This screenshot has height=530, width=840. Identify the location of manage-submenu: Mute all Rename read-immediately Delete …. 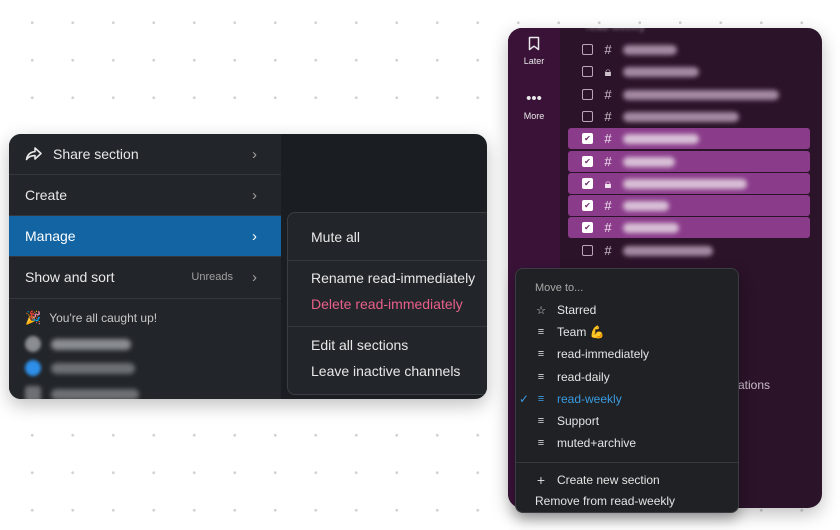
(387, 303).